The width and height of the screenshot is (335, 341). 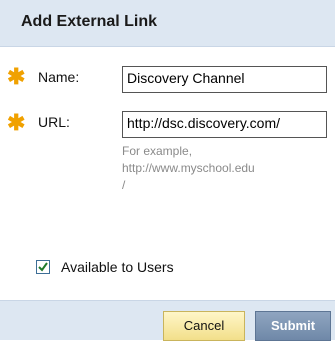 I want to click on name-input: Discovery Channel, so click(x=224, y=79).